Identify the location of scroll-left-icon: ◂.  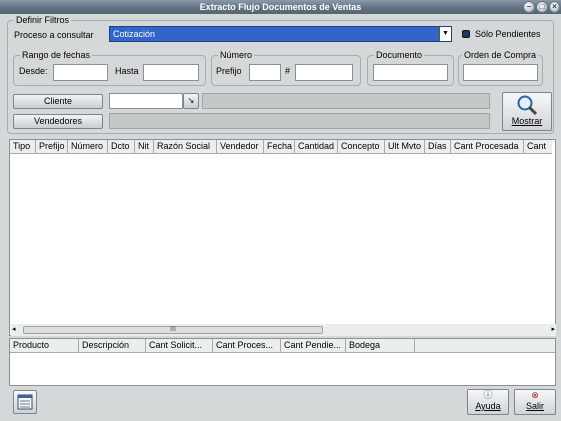
(14, 330).